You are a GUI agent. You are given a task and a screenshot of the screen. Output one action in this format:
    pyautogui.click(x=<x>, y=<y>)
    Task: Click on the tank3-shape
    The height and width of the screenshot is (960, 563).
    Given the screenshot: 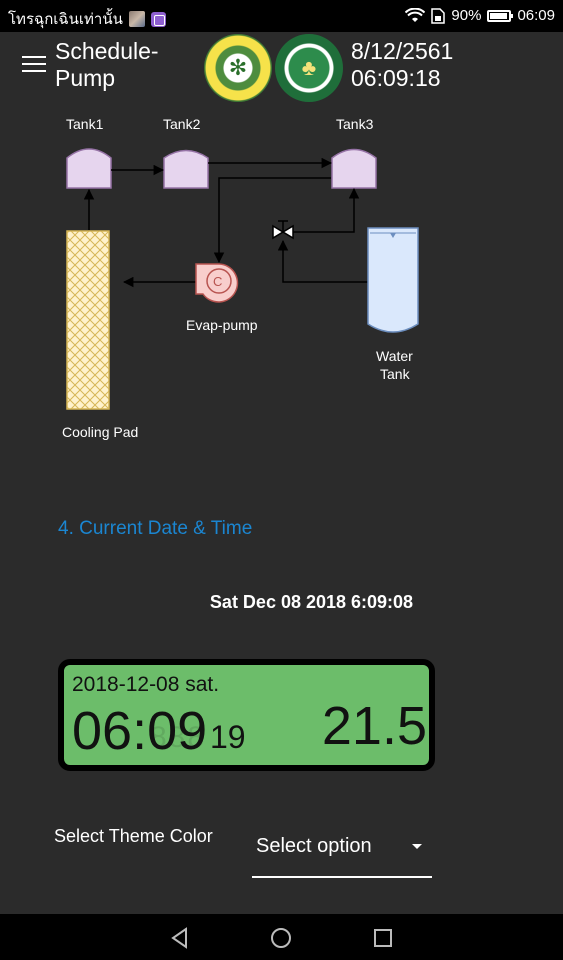 What is the action you would take?
    pyautogui.click(x=354, y=168)
    